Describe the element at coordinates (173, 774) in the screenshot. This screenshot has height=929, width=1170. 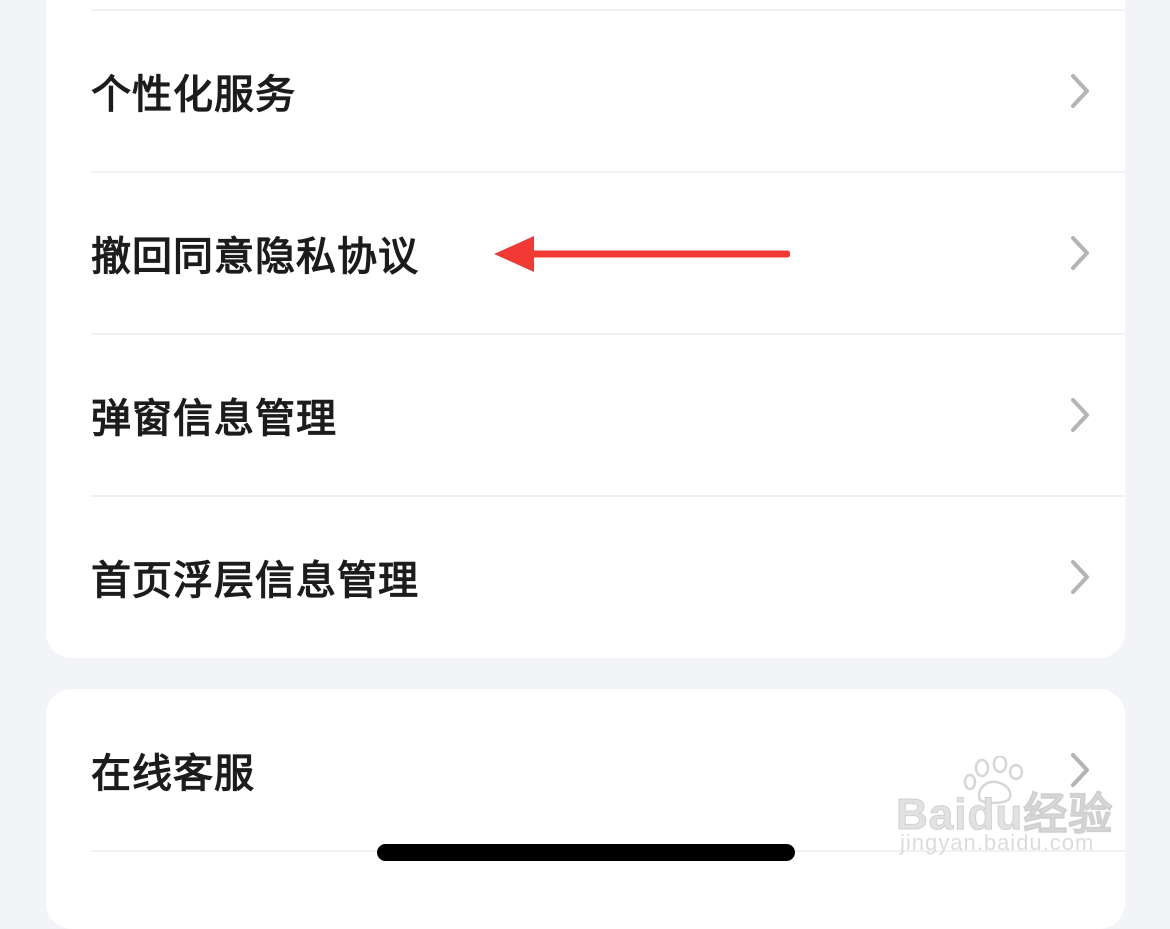
I see `menu-item-label: 在线客服` at that location.